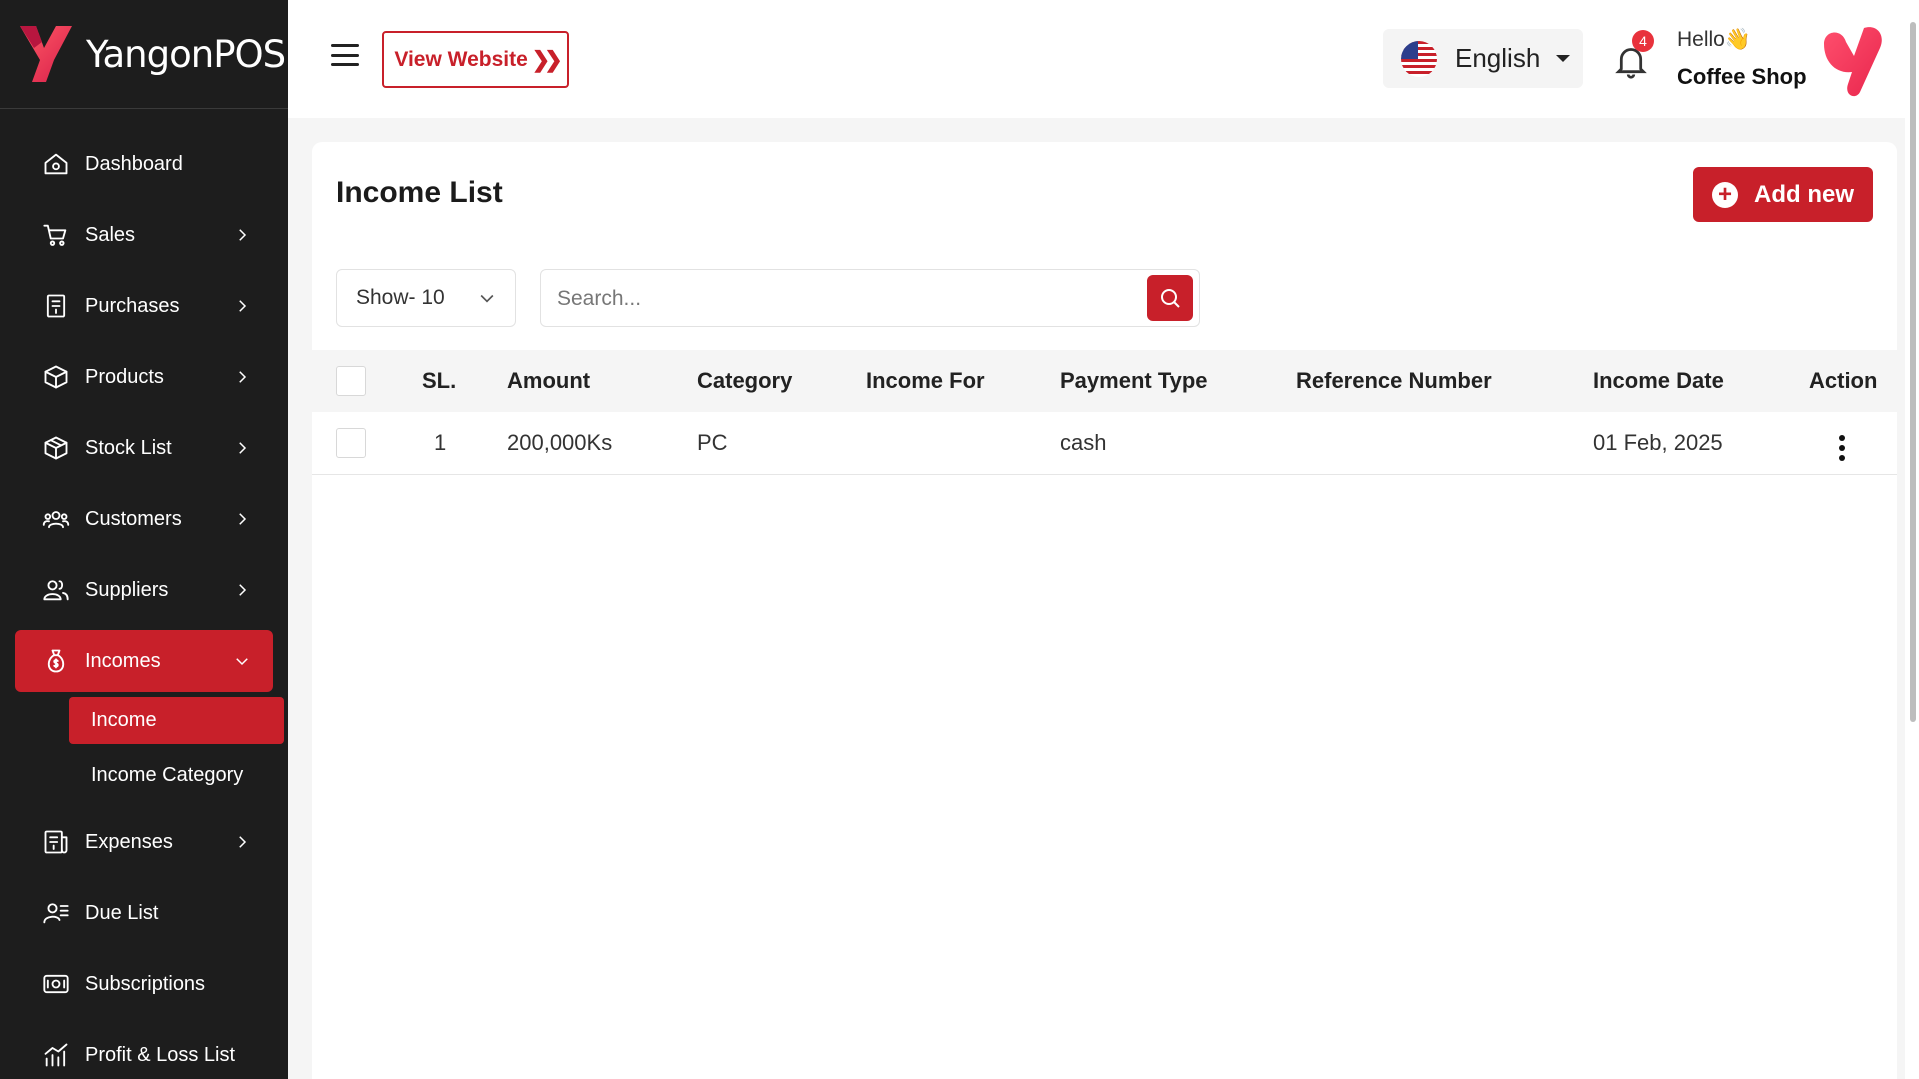 The width and height of the screenshot is (1919, 1079). I want to click on sidebar-item-due-list: Due List, so click(144, 913).